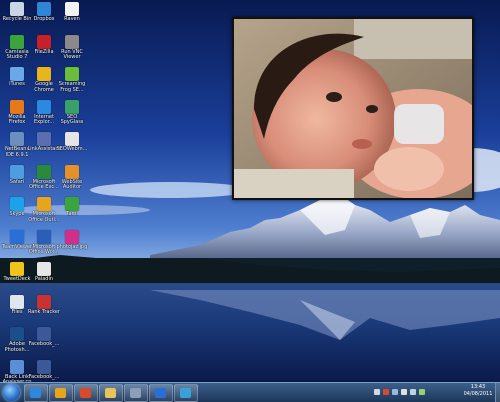  I want to click on taskbar-media, so click(61, 393).